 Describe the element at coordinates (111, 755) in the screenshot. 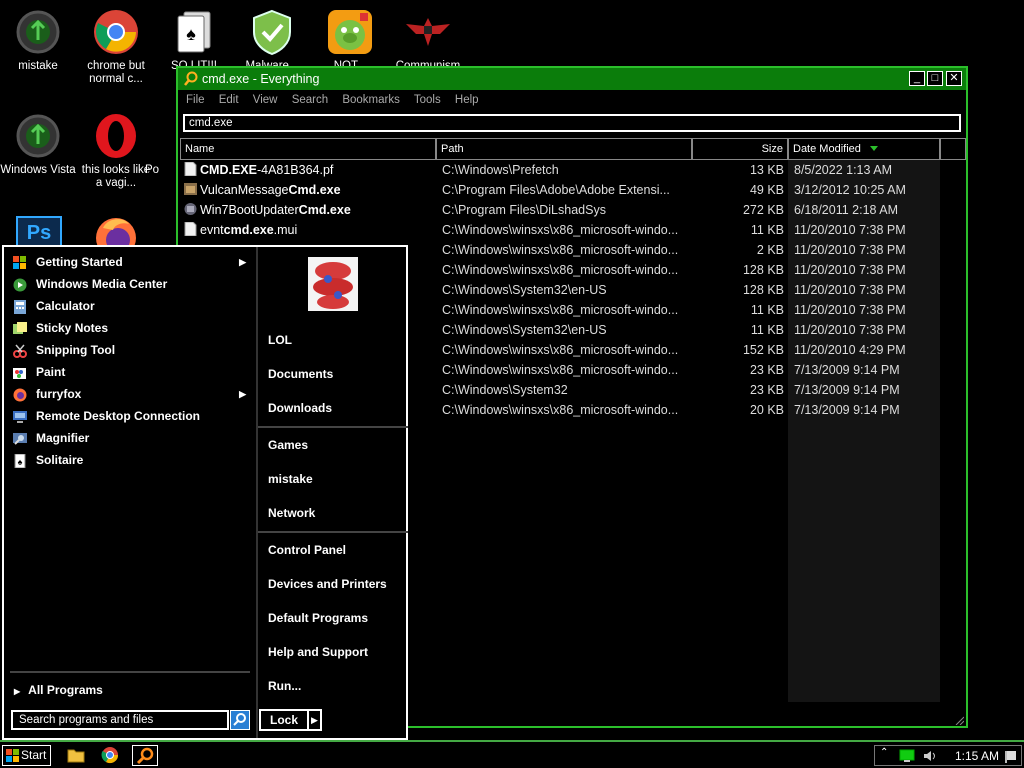

I see `taskbar-chrome-button` at that location.